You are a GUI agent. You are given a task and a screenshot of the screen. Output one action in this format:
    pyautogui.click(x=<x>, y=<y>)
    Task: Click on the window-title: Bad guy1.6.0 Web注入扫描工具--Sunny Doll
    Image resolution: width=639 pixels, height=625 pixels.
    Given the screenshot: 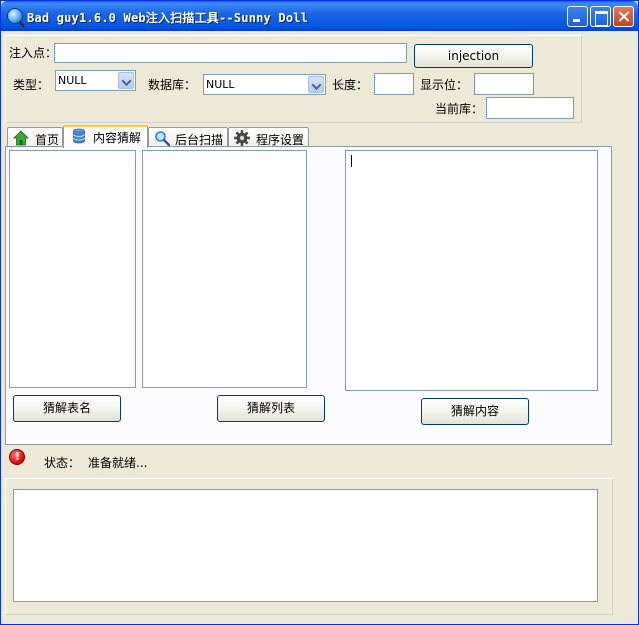 What is the action you would take?
    pyautogui.click(x=168, y=18)
    